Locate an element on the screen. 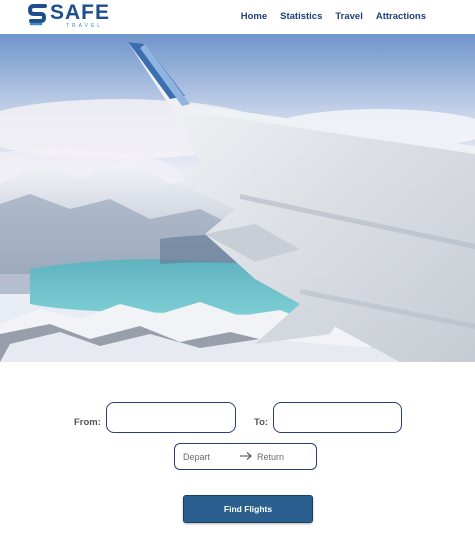  to-input is located at coordinates (337, 417).